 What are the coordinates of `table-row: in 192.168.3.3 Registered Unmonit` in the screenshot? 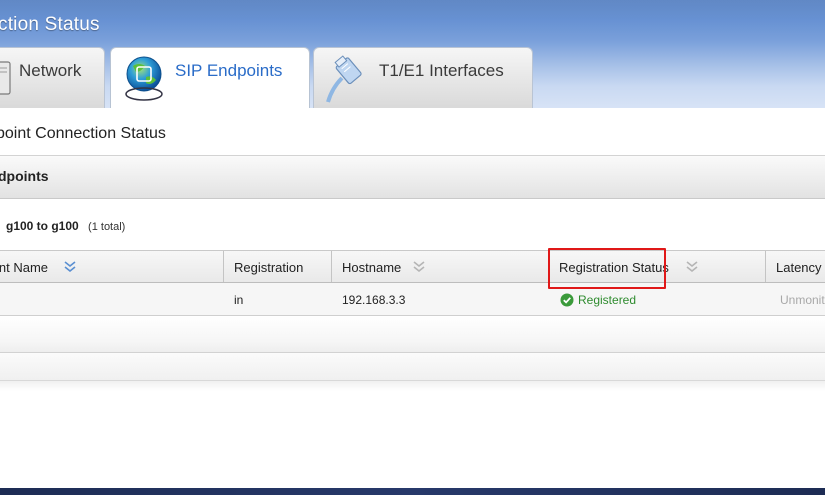 It's located at (412, 299).